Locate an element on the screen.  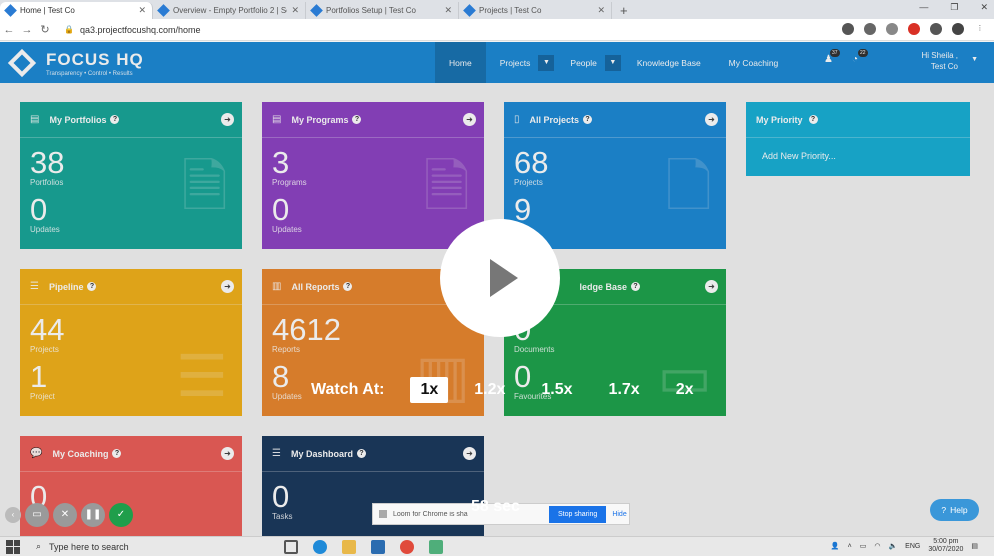
browser-tab-home: Home | Test Co ✕ is located at coordinates (76, 10).